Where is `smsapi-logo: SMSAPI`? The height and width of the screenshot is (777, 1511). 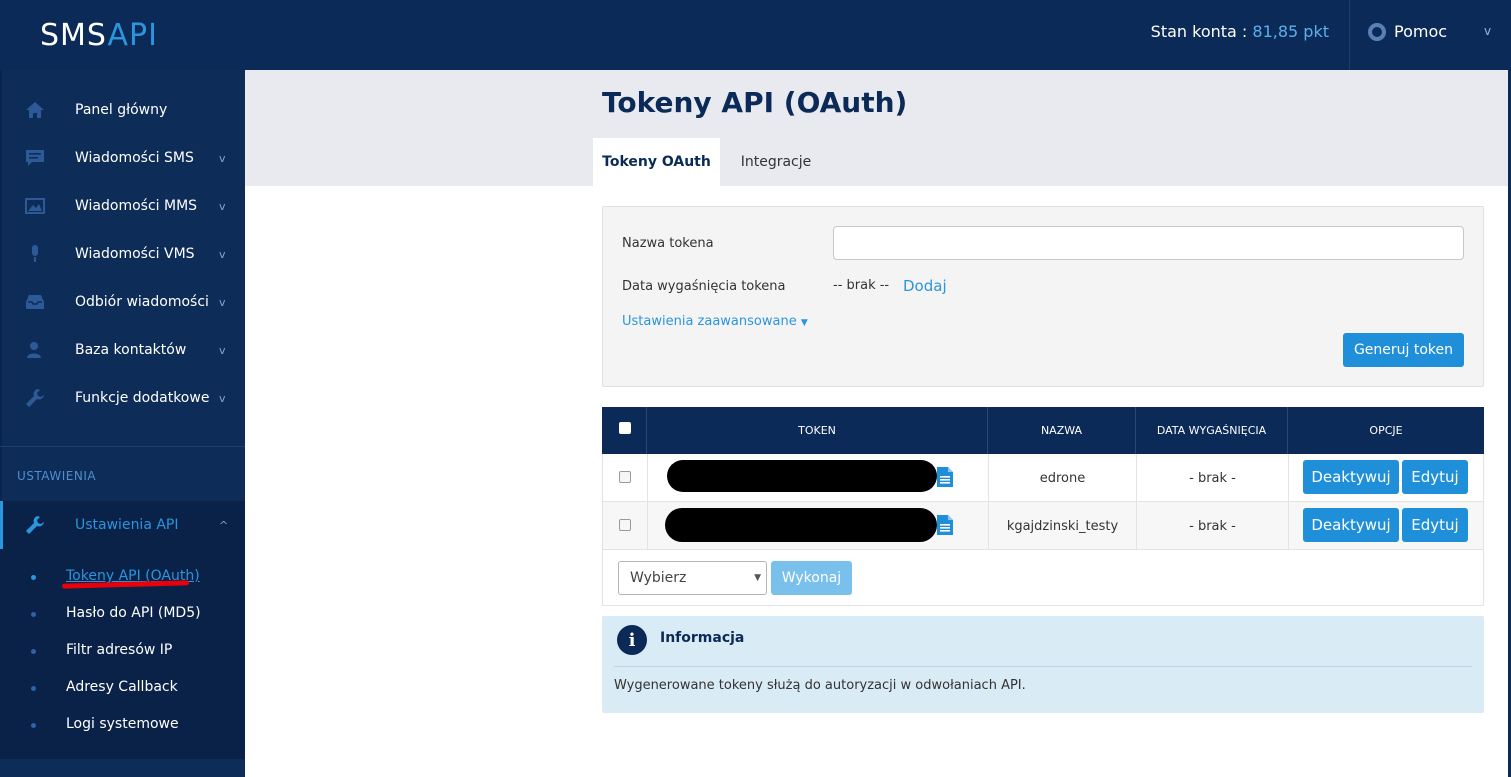 smsapi-logo: SMSAPI is located at coordinates (99, 35).